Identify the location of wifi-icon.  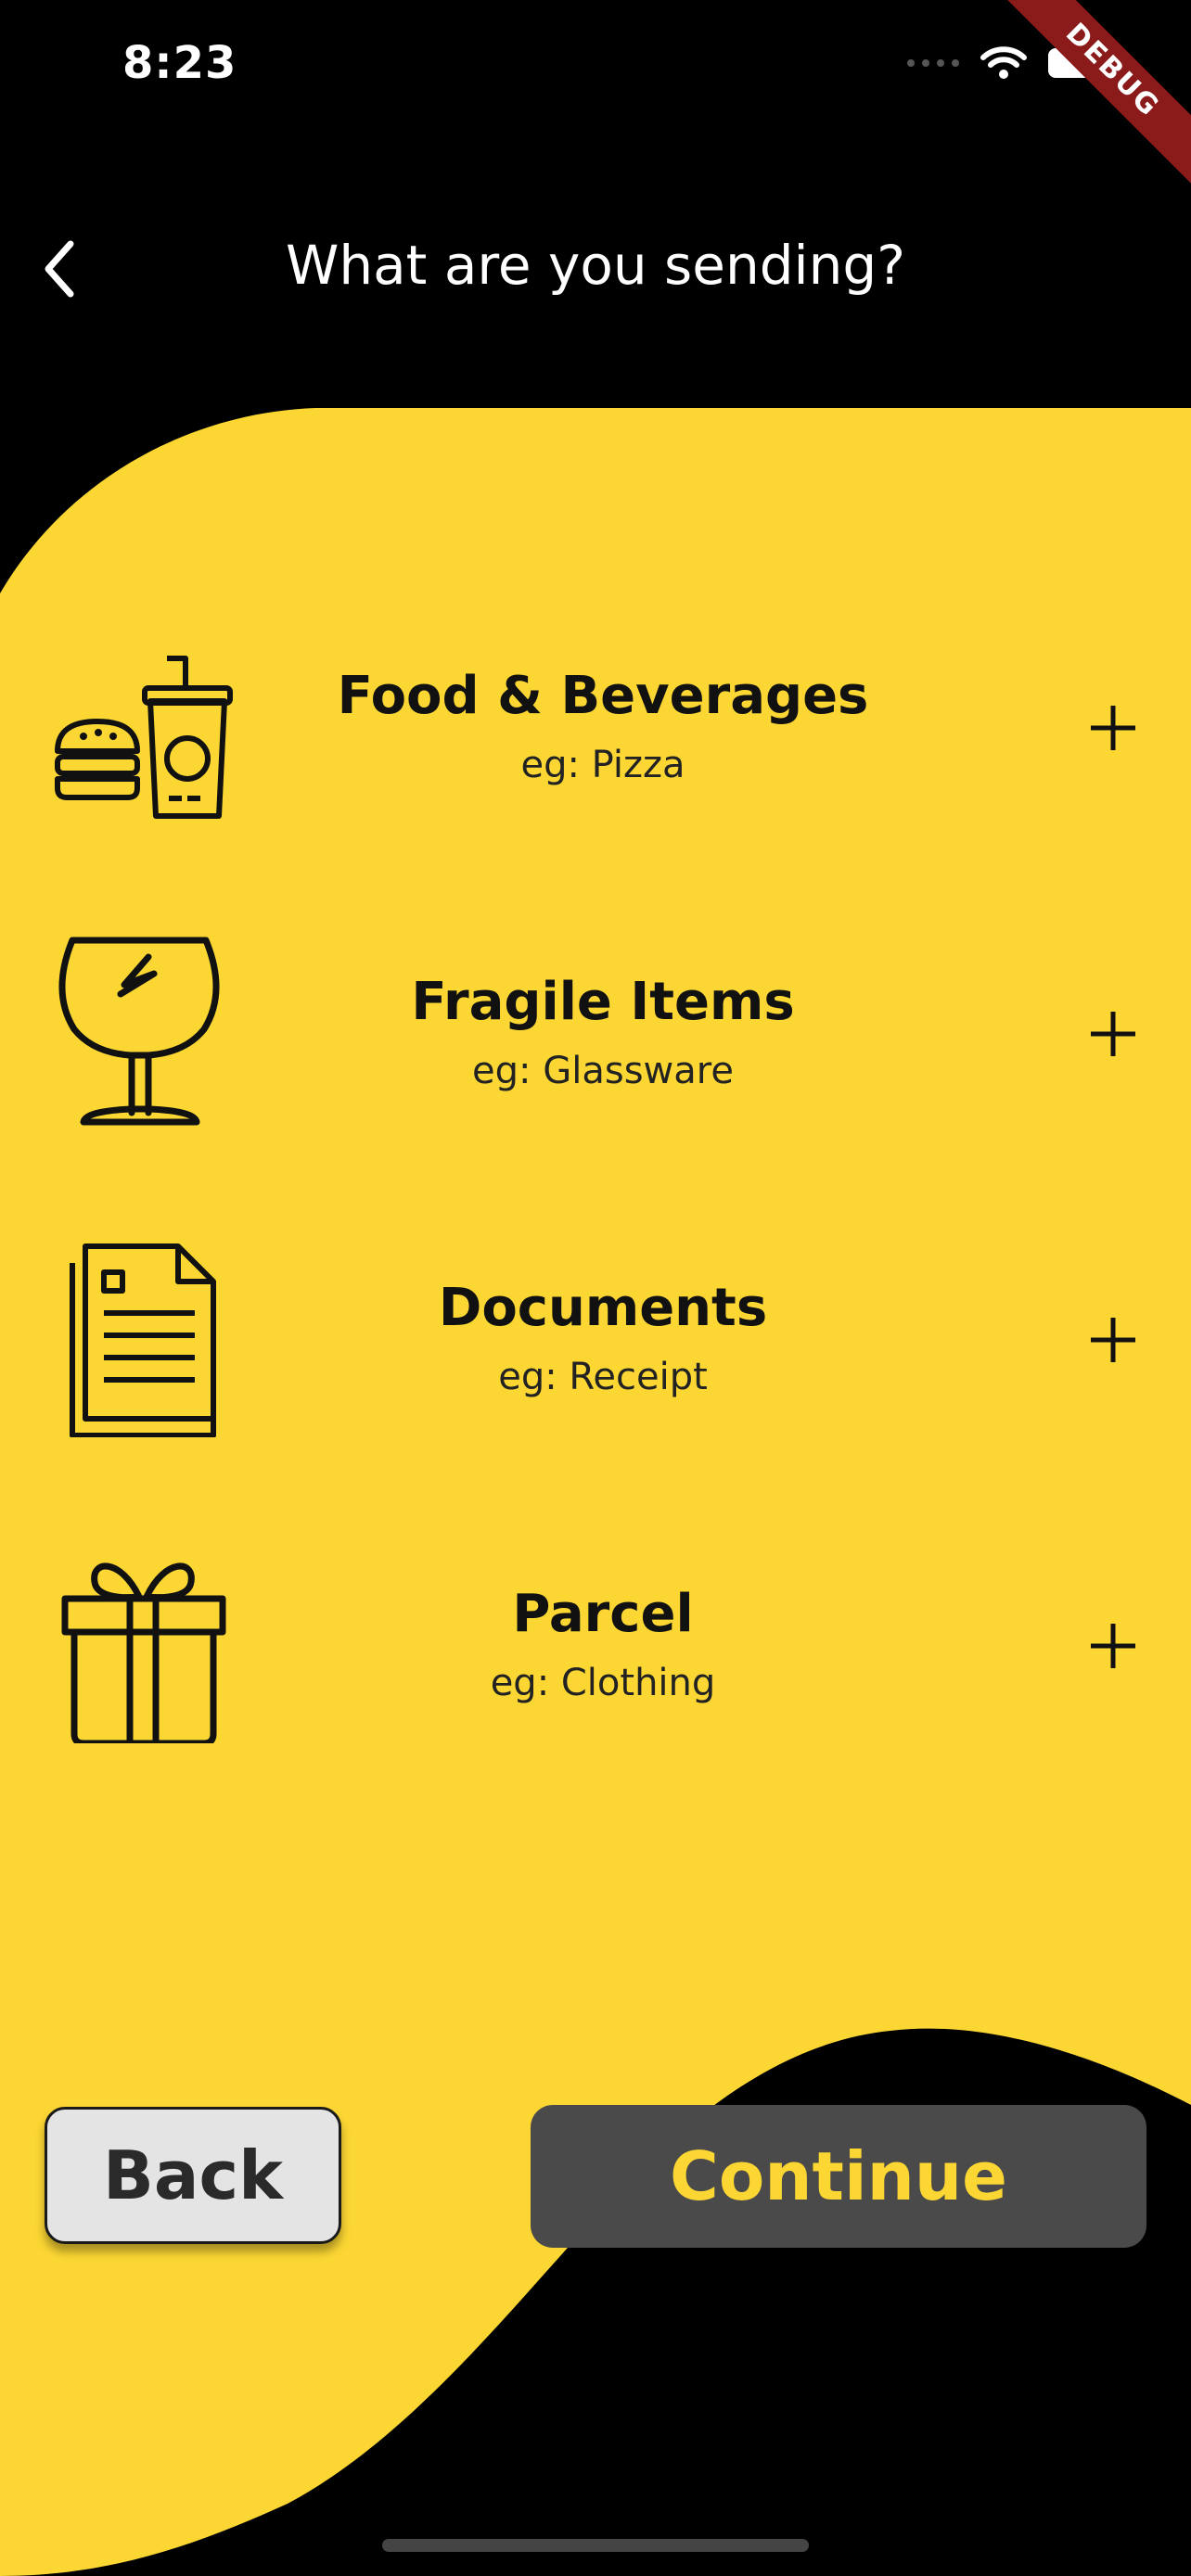
(1003, 62).